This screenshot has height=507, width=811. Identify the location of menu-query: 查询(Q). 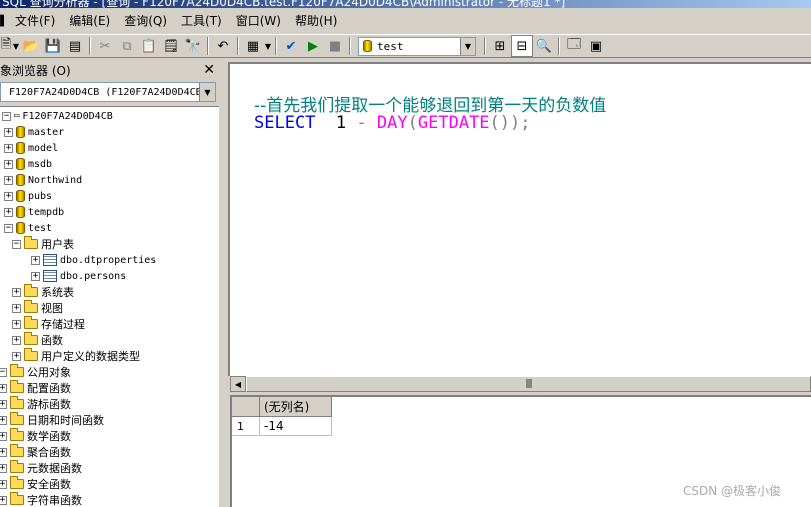
(145, 21).